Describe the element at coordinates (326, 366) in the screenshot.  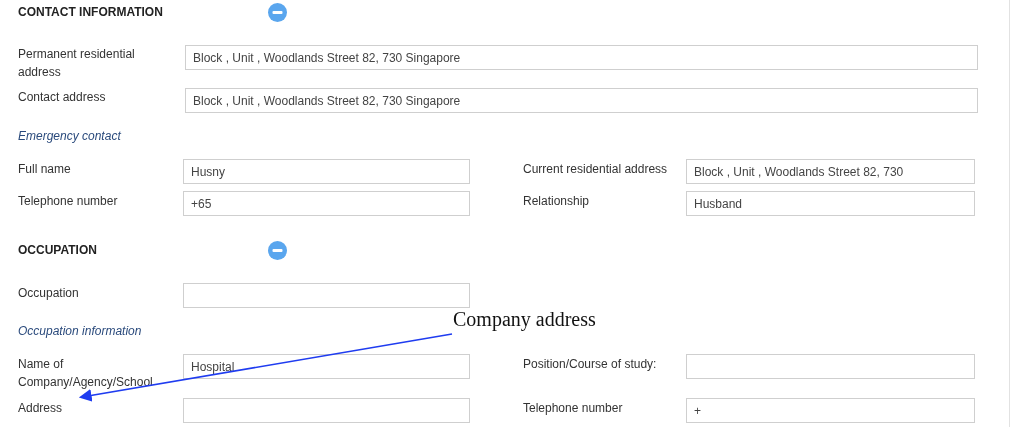
I see `text-field: Hospital` at that location.